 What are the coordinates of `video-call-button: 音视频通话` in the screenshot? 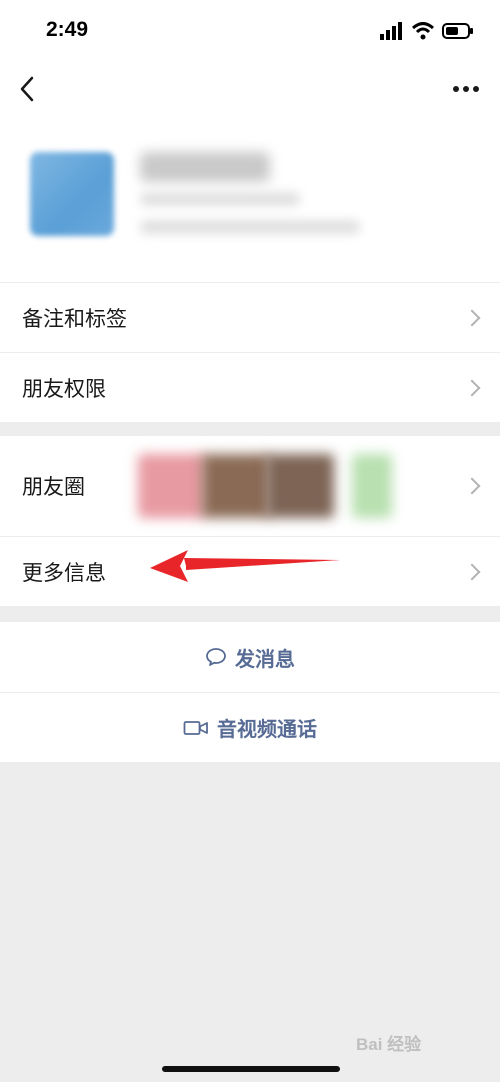 It's located at (250, 727).